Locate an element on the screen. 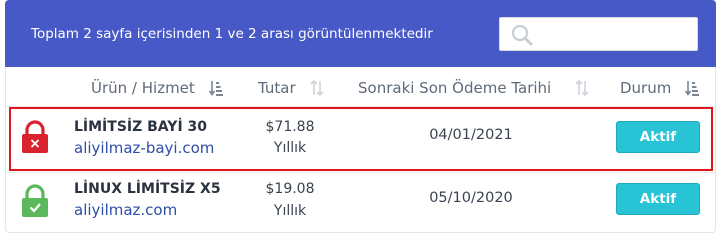 The image size is (717, 240). next-due-date: 04/01/2021 is located at coordinates (471, 135).